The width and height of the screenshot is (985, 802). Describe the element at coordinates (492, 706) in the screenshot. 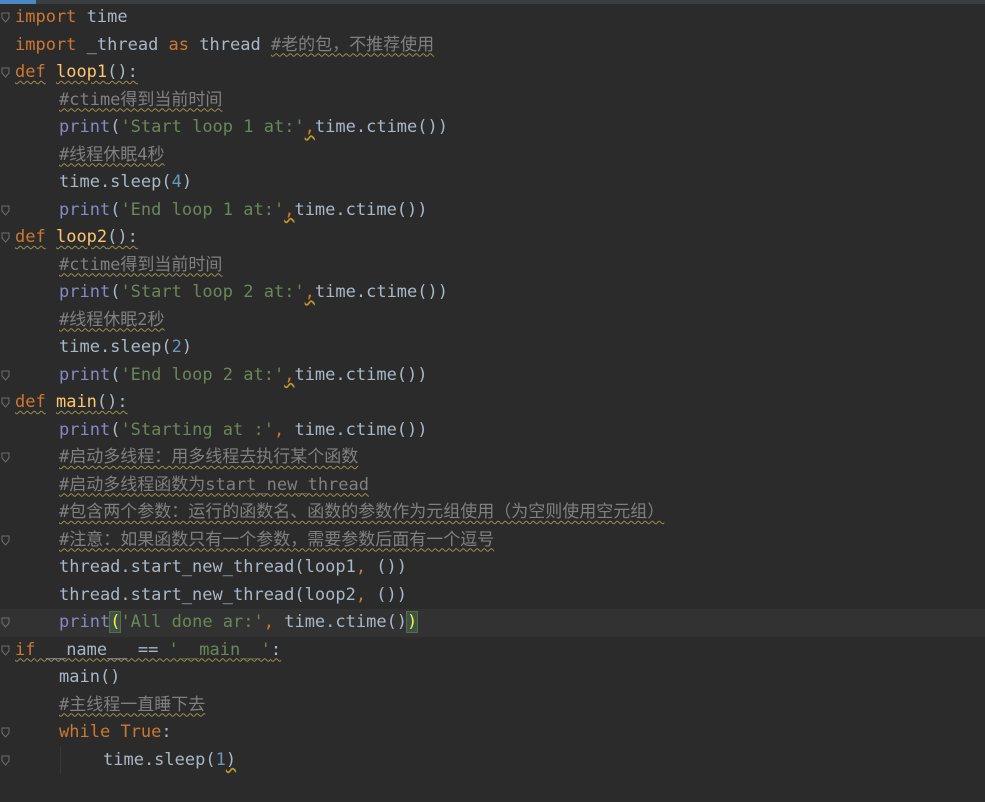

I see `code-line: #主线程一直睡下去` at that location.